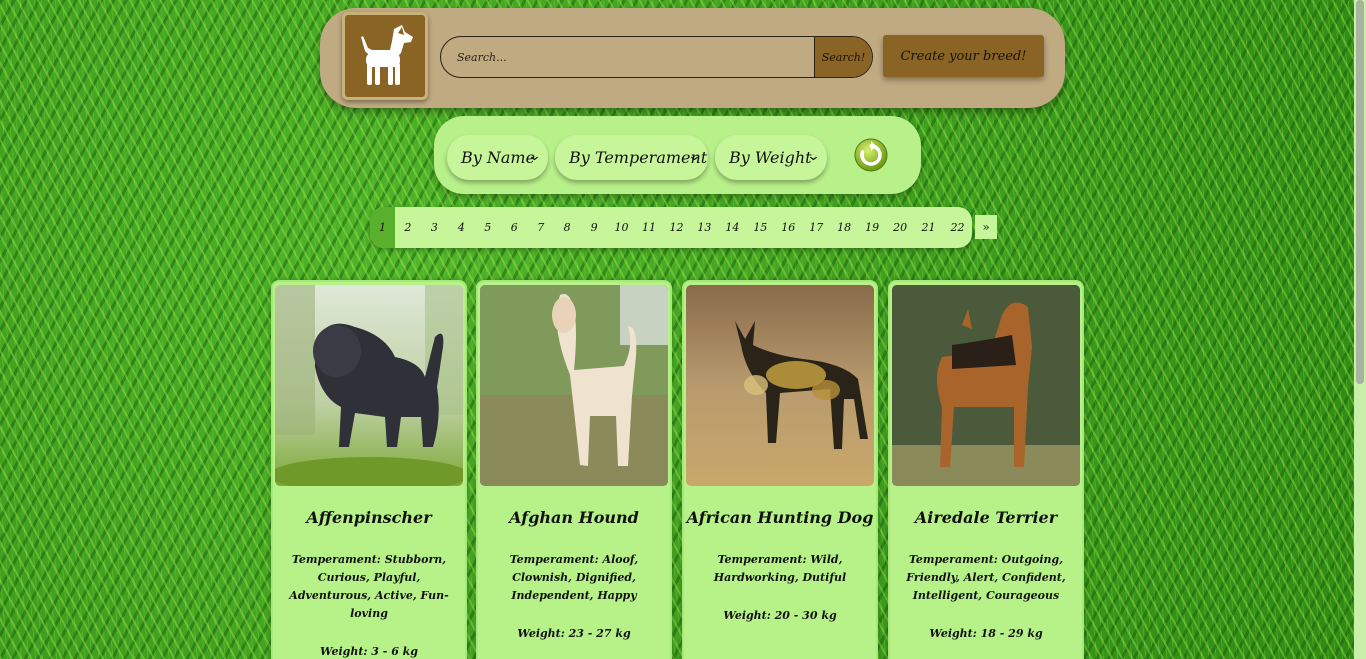  I want to click on filter-by-name: By Name ⌄, so click(497, 157).